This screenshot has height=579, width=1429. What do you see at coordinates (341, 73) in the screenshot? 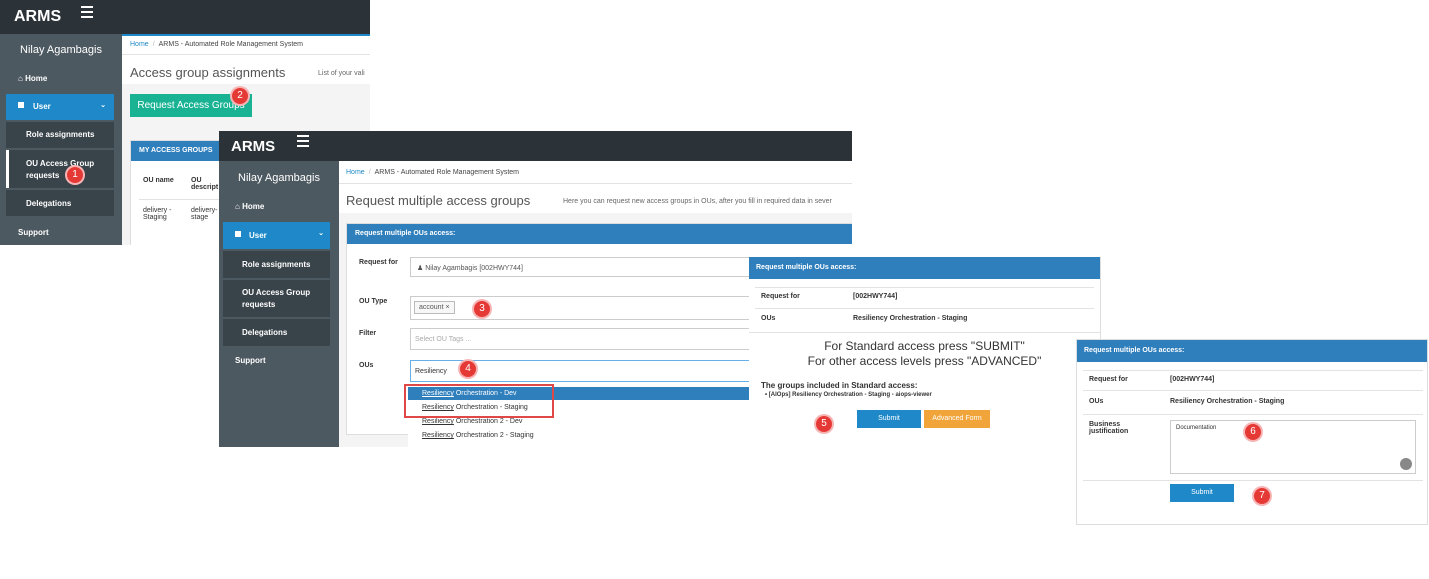
I see `page-subtitle: List of your vali` at bounding box center [341, 73].